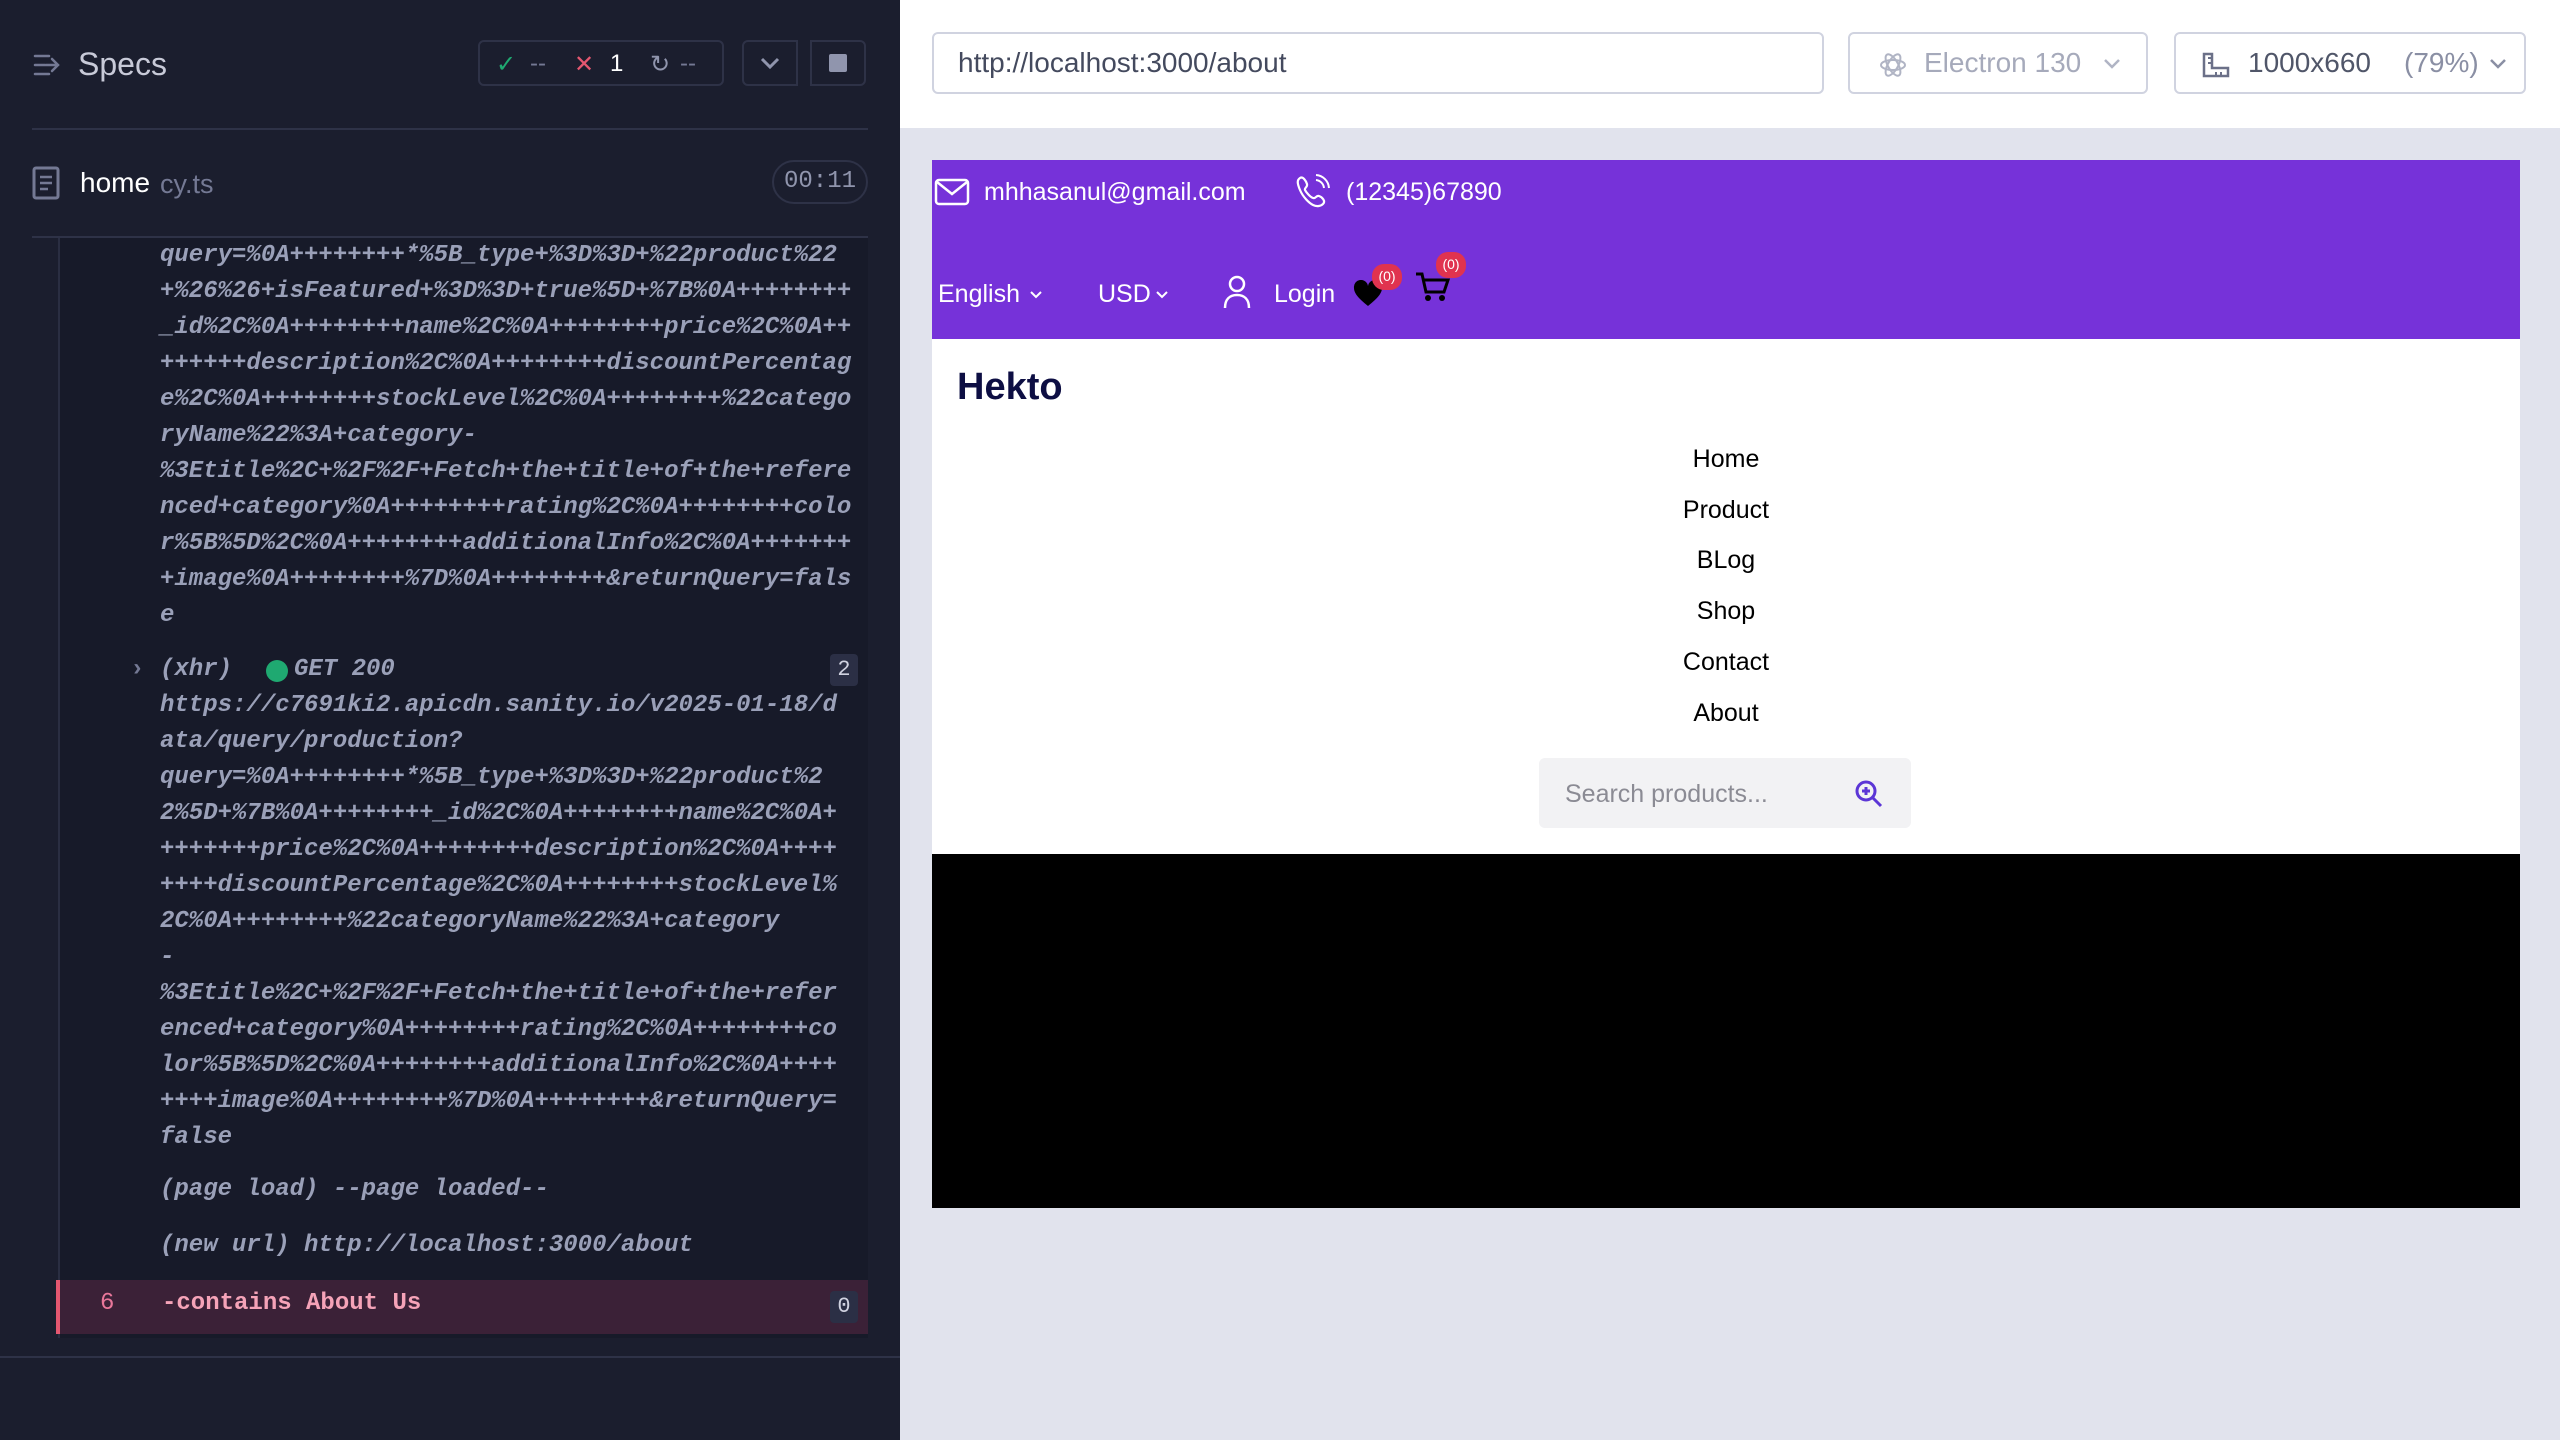 The height and width of the screenshot is (1440, 2560). I want to click on passed-check-icon: ✓, so click(506, 64).